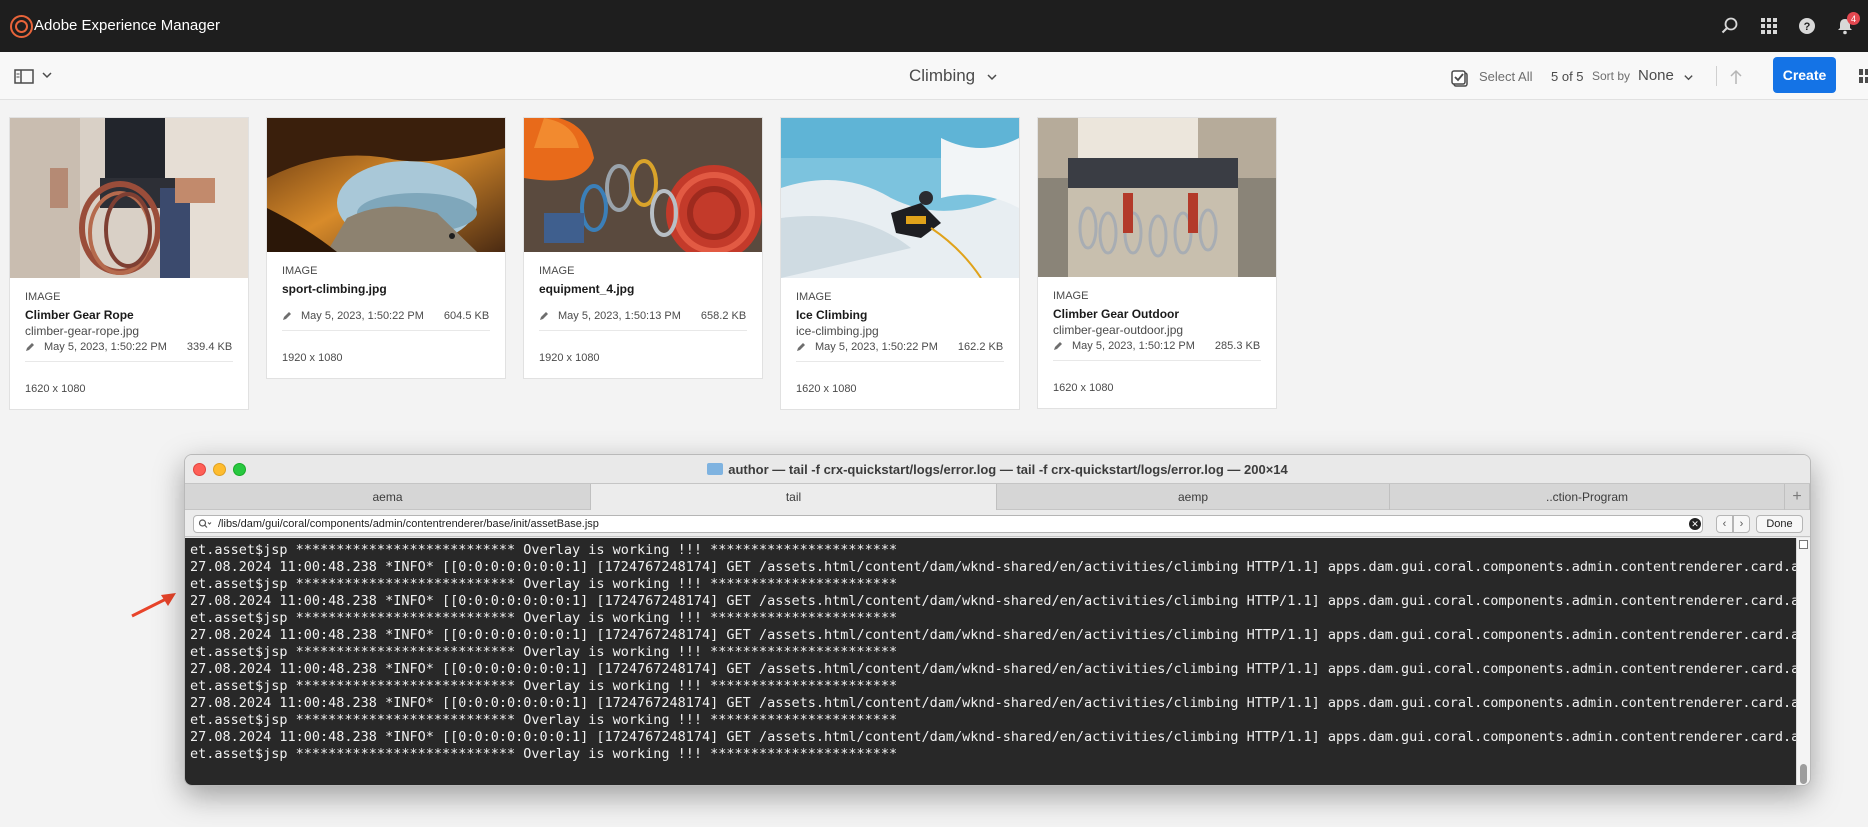 The height and width of the screenshot is (827, 1868). I want to click on aem-logo-icon, so click(21, 26).